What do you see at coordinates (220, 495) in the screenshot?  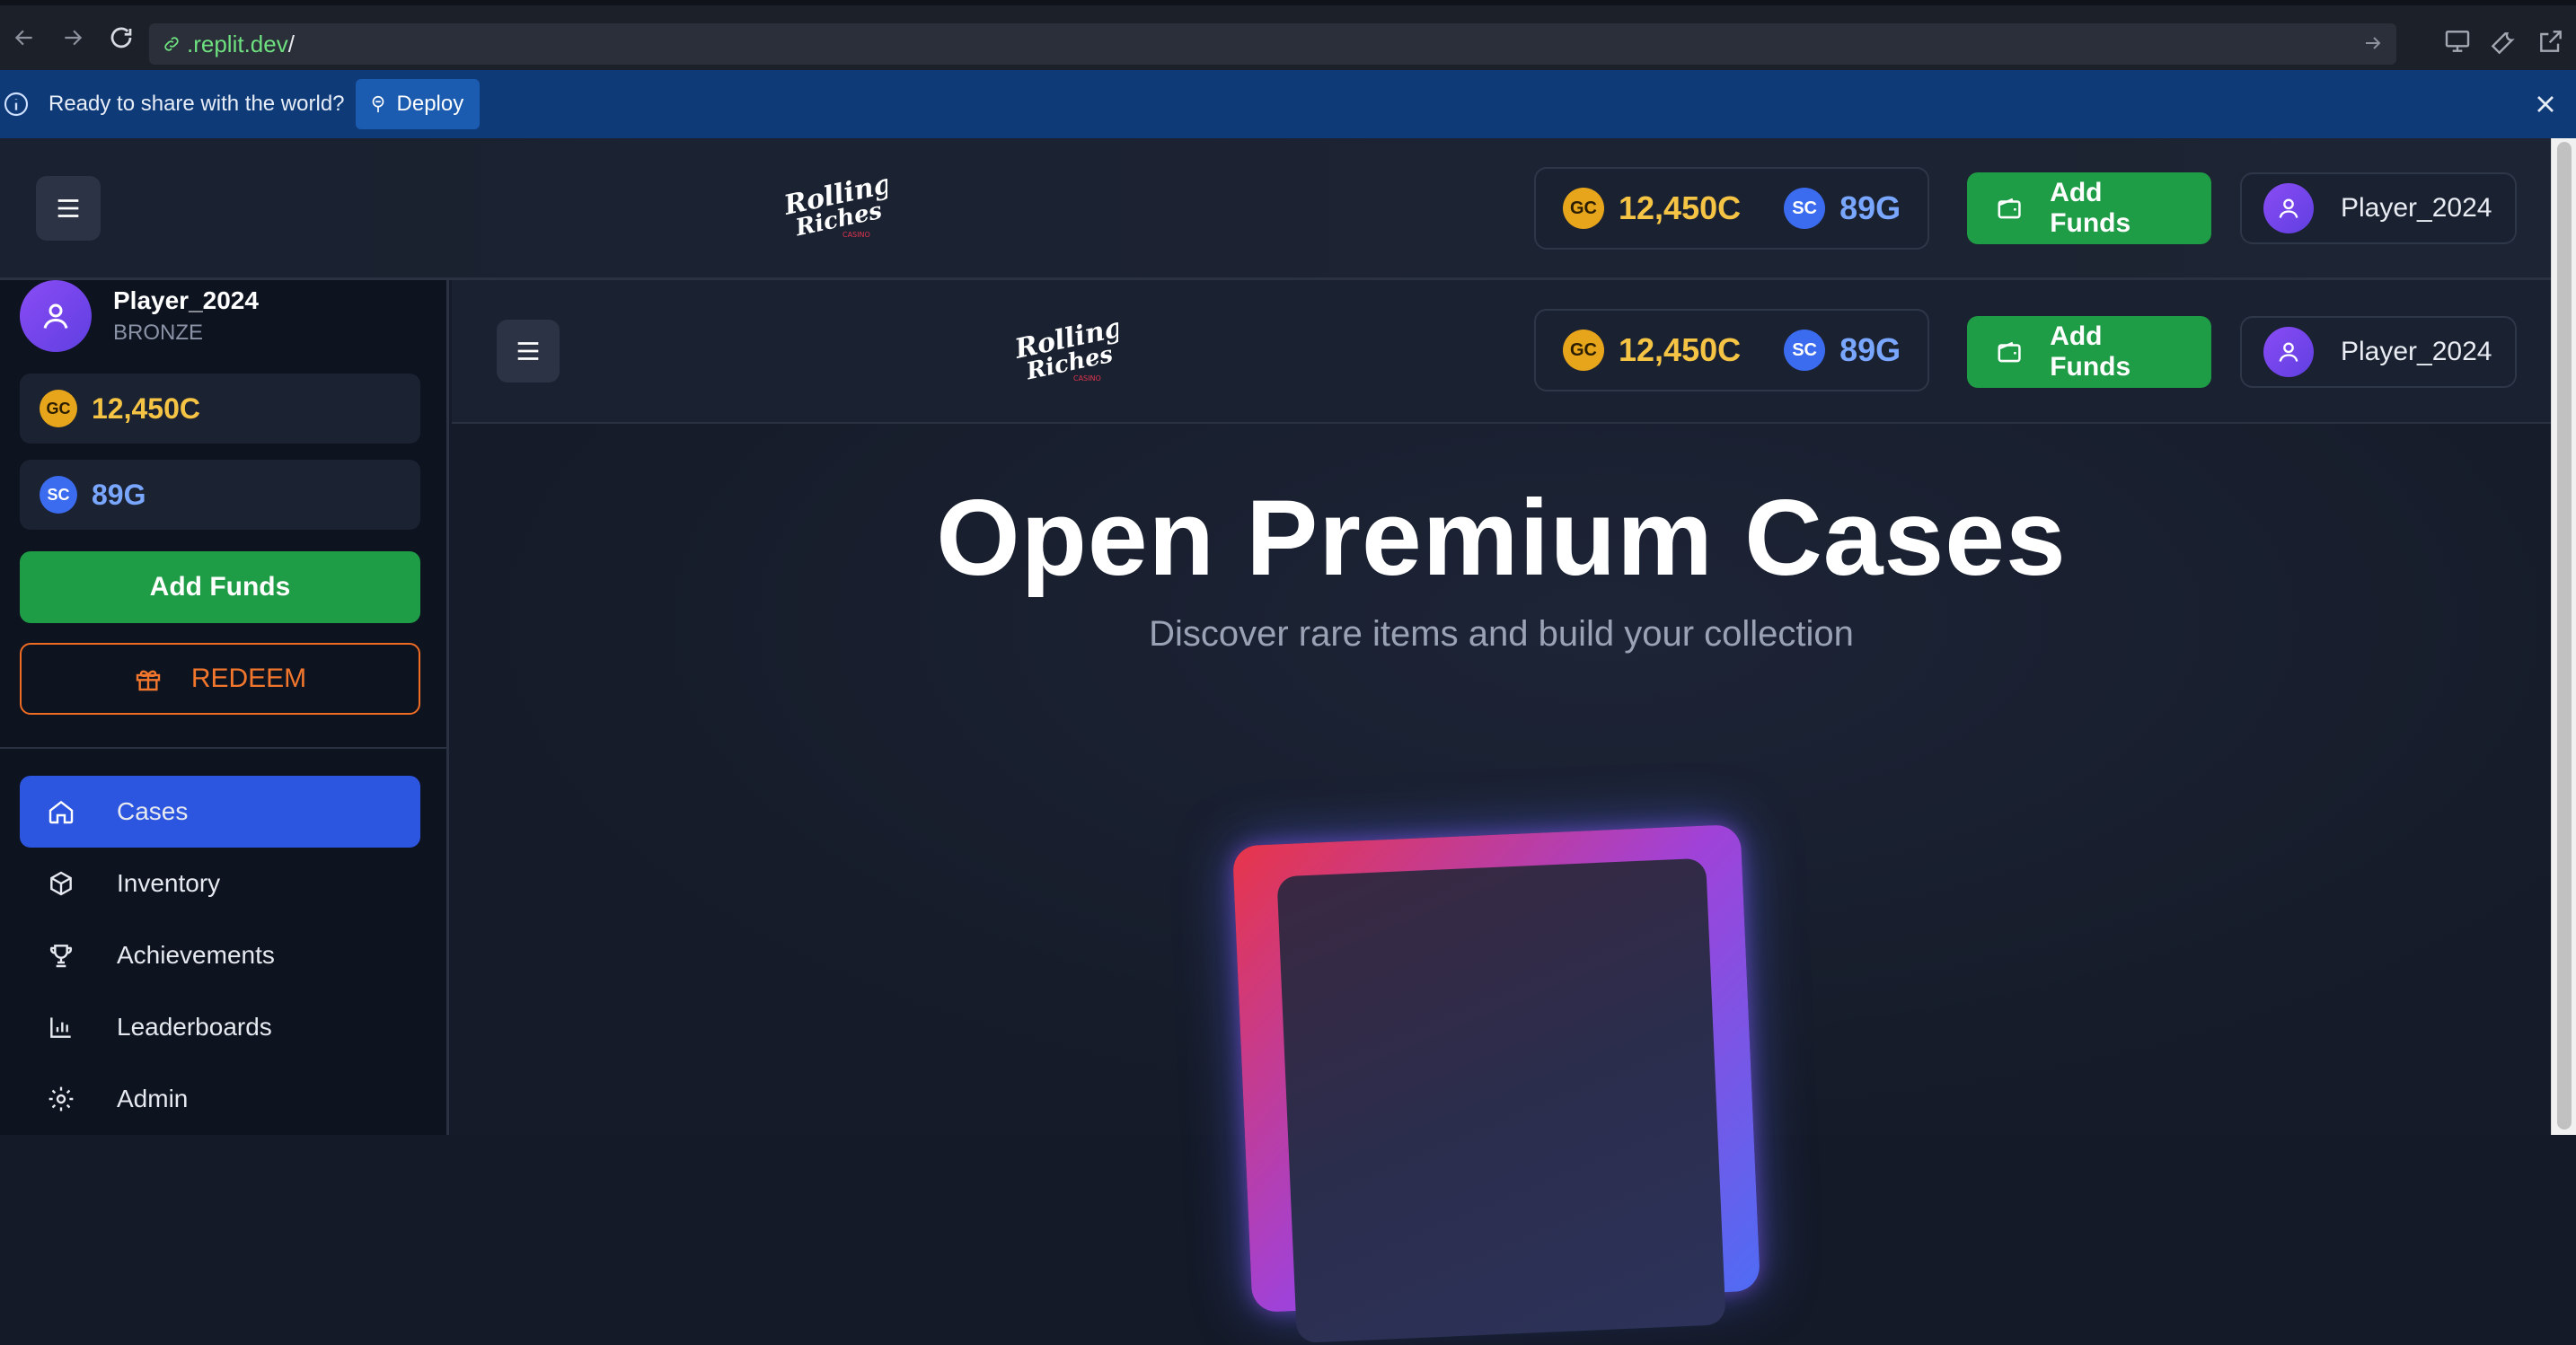 I see `sidebar-sc-balance: SC 89G` at bounding box center [220, 495].